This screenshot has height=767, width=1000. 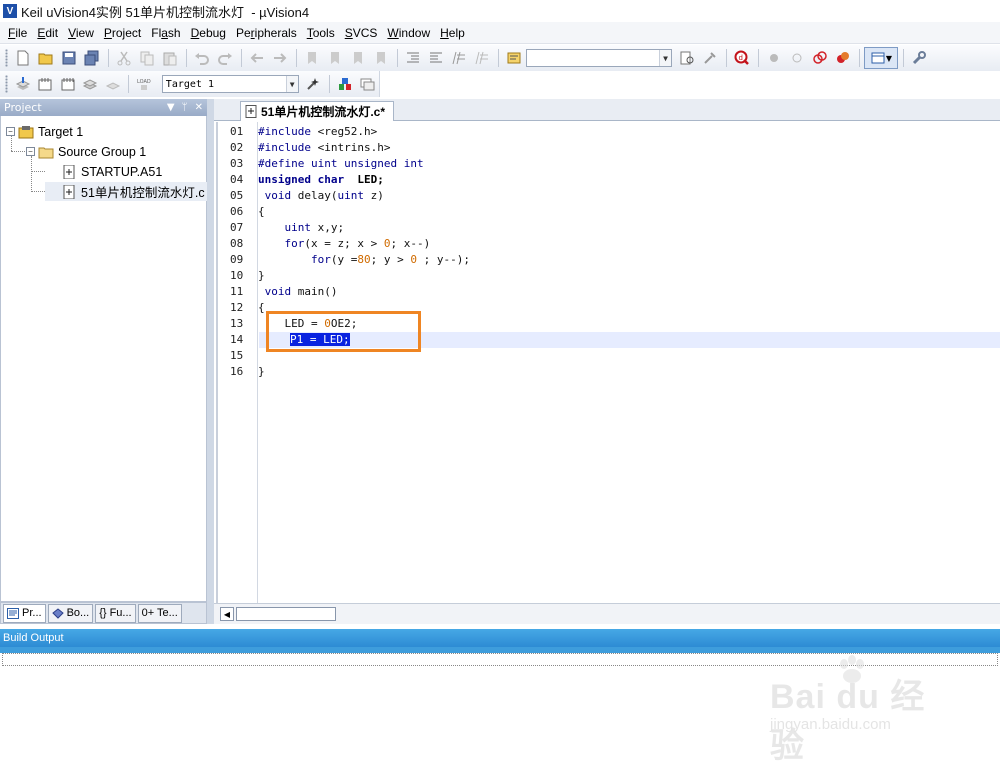 I want to click on menu-window: Window, so click(x=408, y=33).